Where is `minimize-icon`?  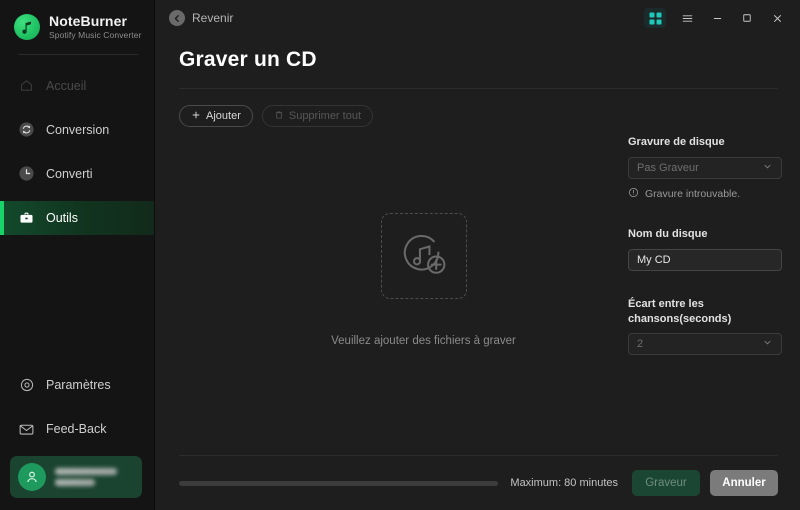
minimize-icon is located at coordinates (717, 18).